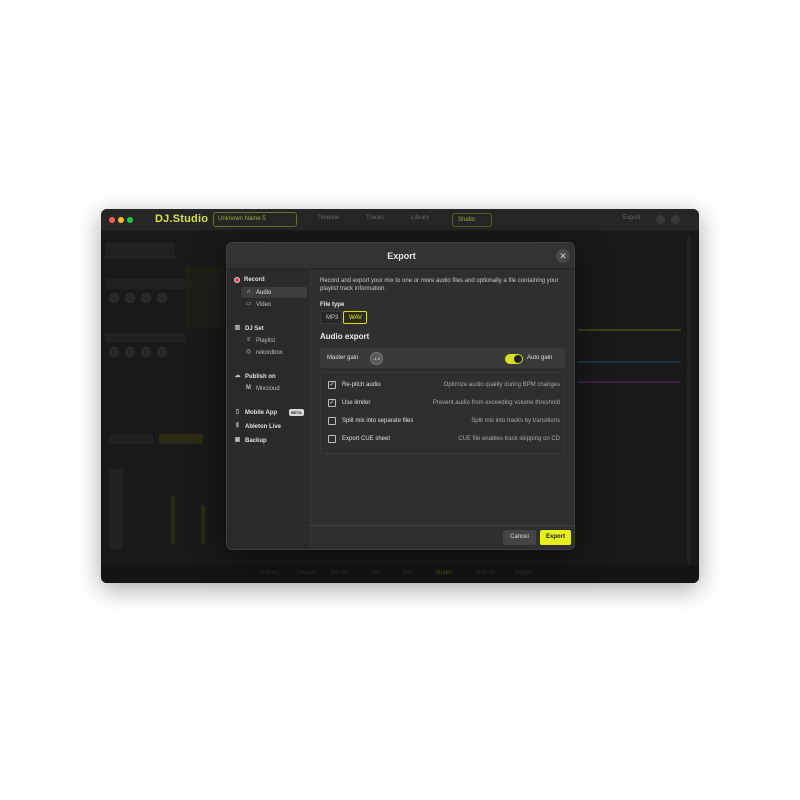 Image resolution: width=800 pixels, height=800 pixels. I want to click on zoom-window-button, so click(130, 220).